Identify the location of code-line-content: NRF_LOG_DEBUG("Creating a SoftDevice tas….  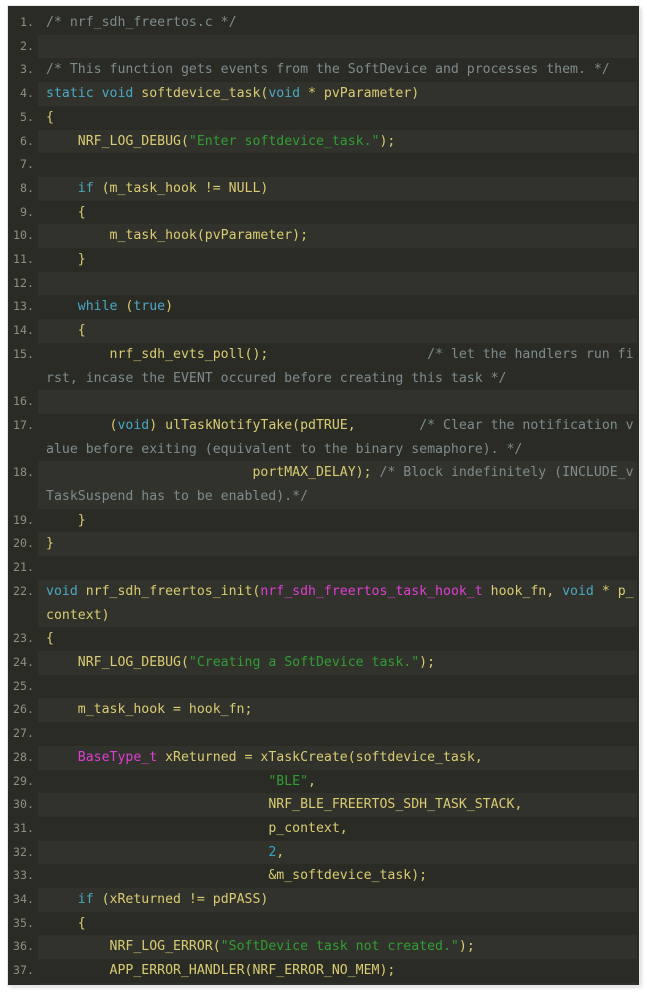
(338, 663).